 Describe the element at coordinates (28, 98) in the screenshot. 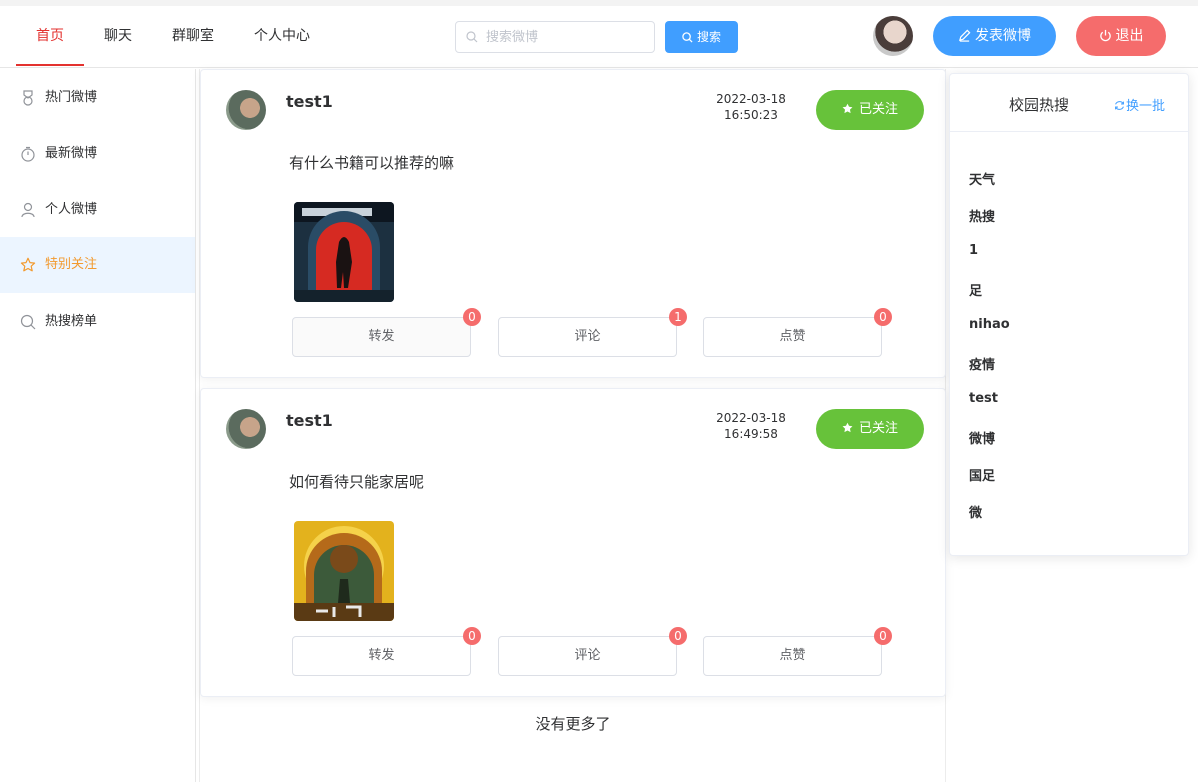

I see `medal-icon` at that location.